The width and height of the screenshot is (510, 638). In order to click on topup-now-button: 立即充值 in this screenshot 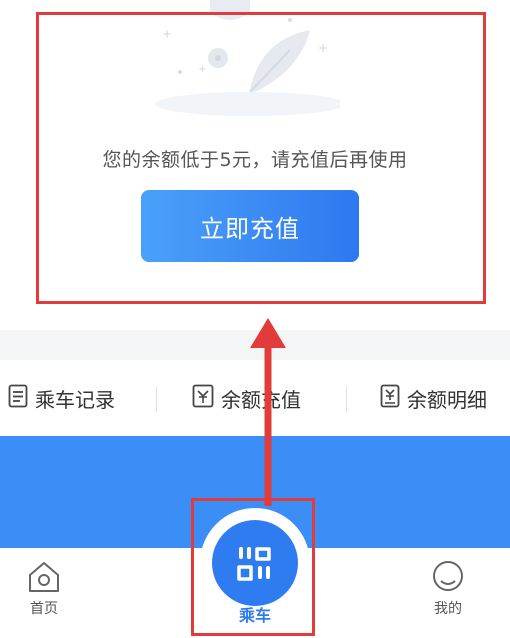, I will do `click(250, 226)`.